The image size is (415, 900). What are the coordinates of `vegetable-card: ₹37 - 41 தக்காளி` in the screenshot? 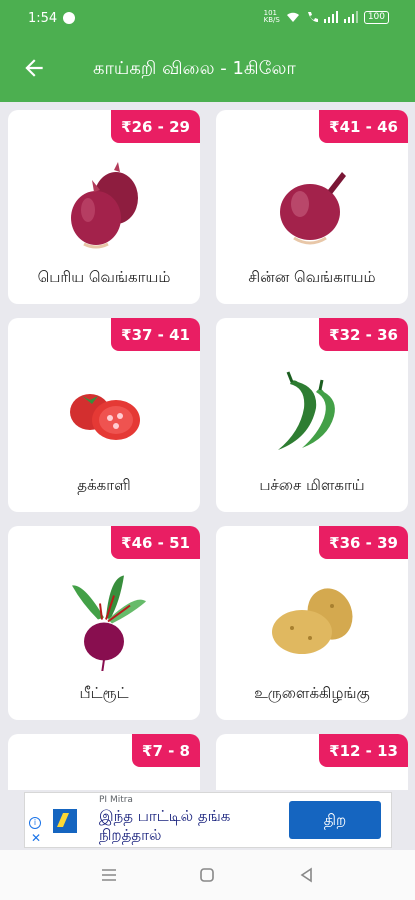 It's located at (104, 415).